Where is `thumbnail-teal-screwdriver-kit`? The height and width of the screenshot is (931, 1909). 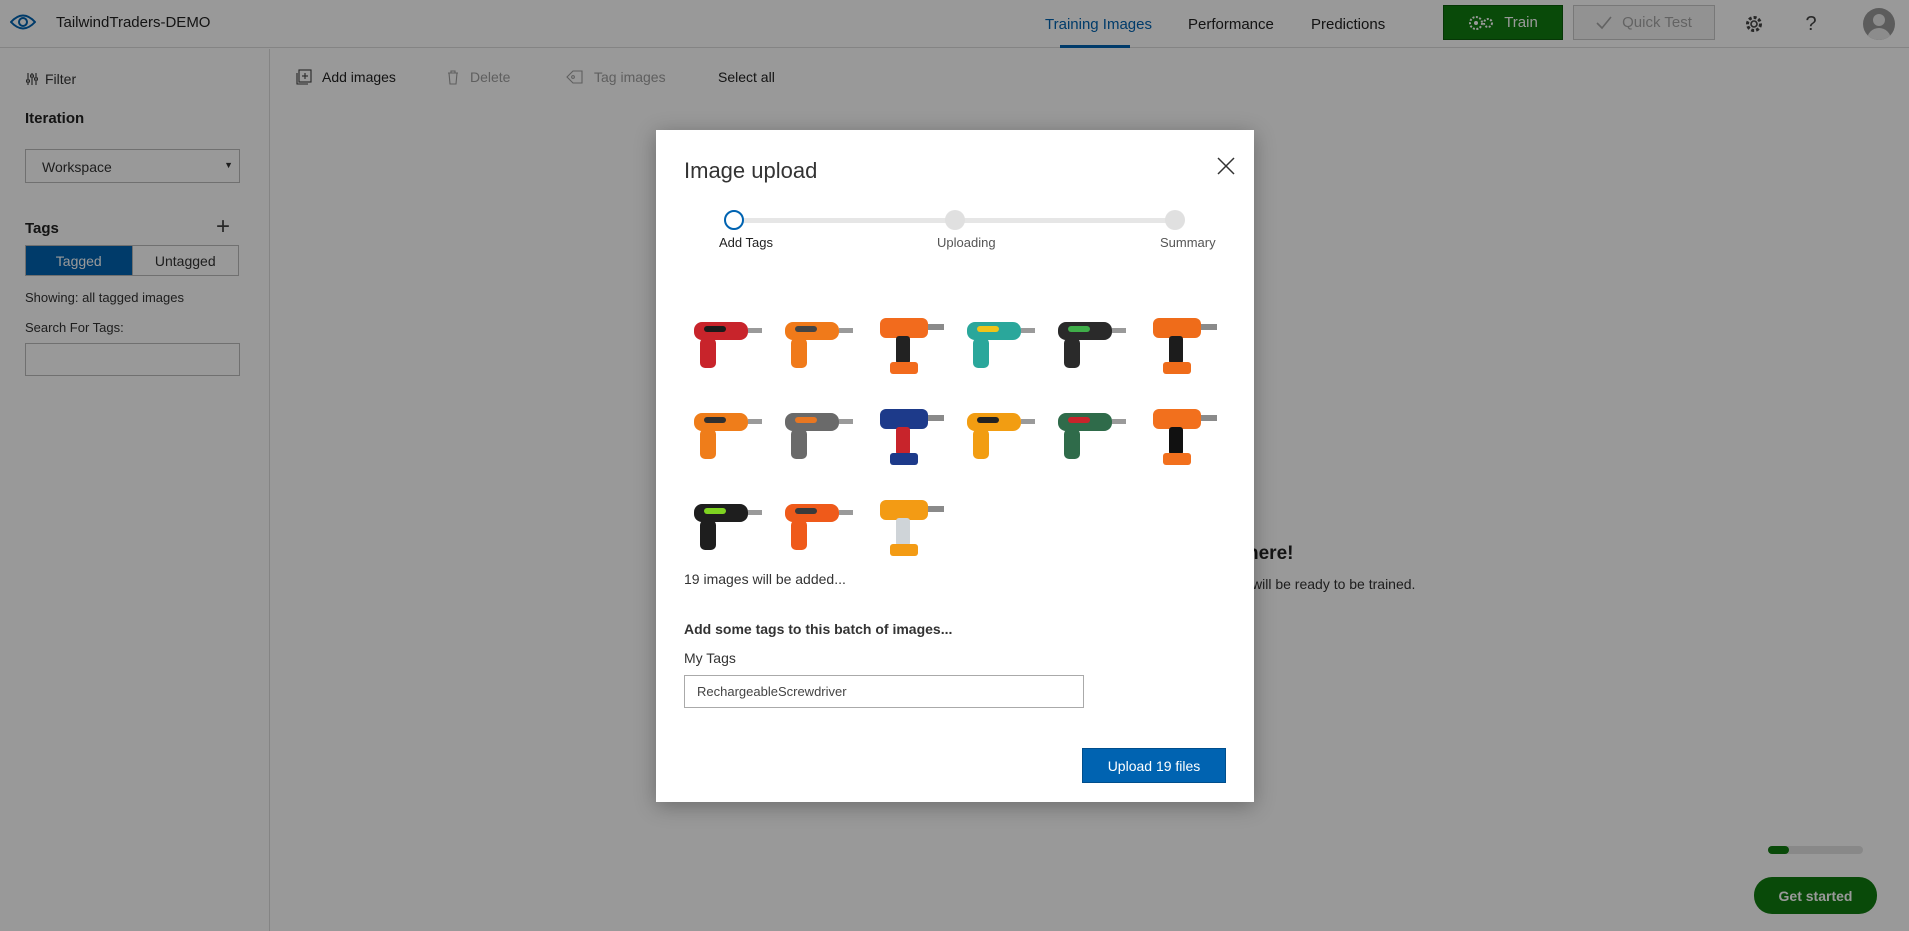
thumbnail-teal-screwdriver-kit is located at coordinates (999, 342).